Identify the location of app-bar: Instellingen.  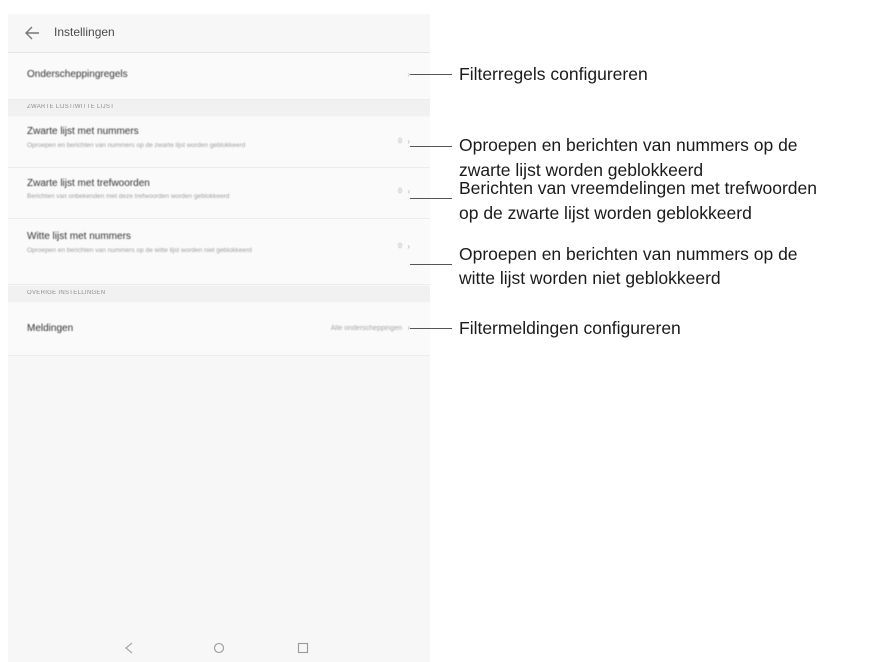
(219, 33).